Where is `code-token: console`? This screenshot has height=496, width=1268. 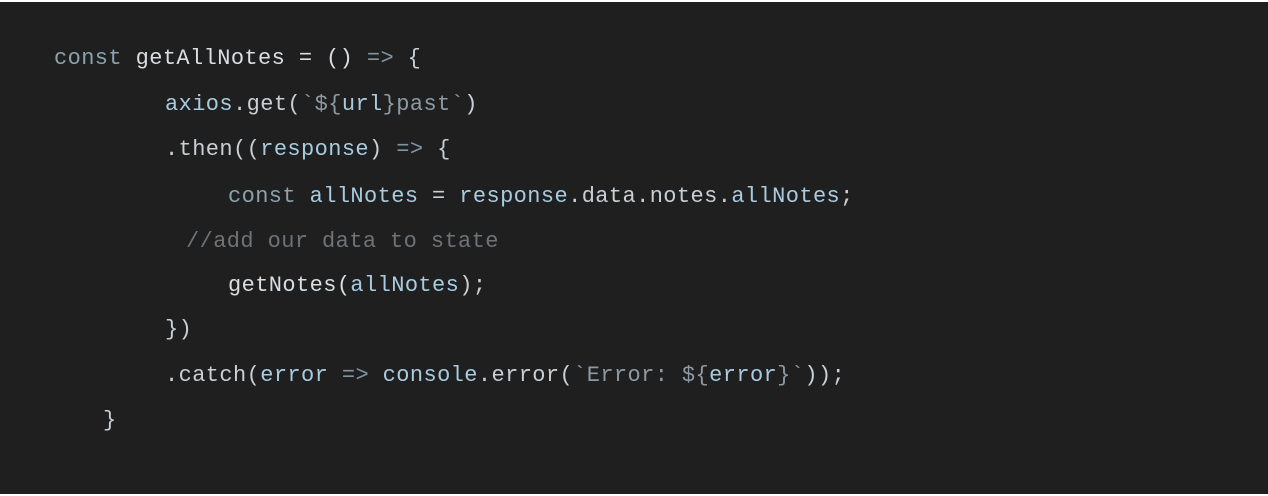 code-token: console is located at coordinates (430, 375).